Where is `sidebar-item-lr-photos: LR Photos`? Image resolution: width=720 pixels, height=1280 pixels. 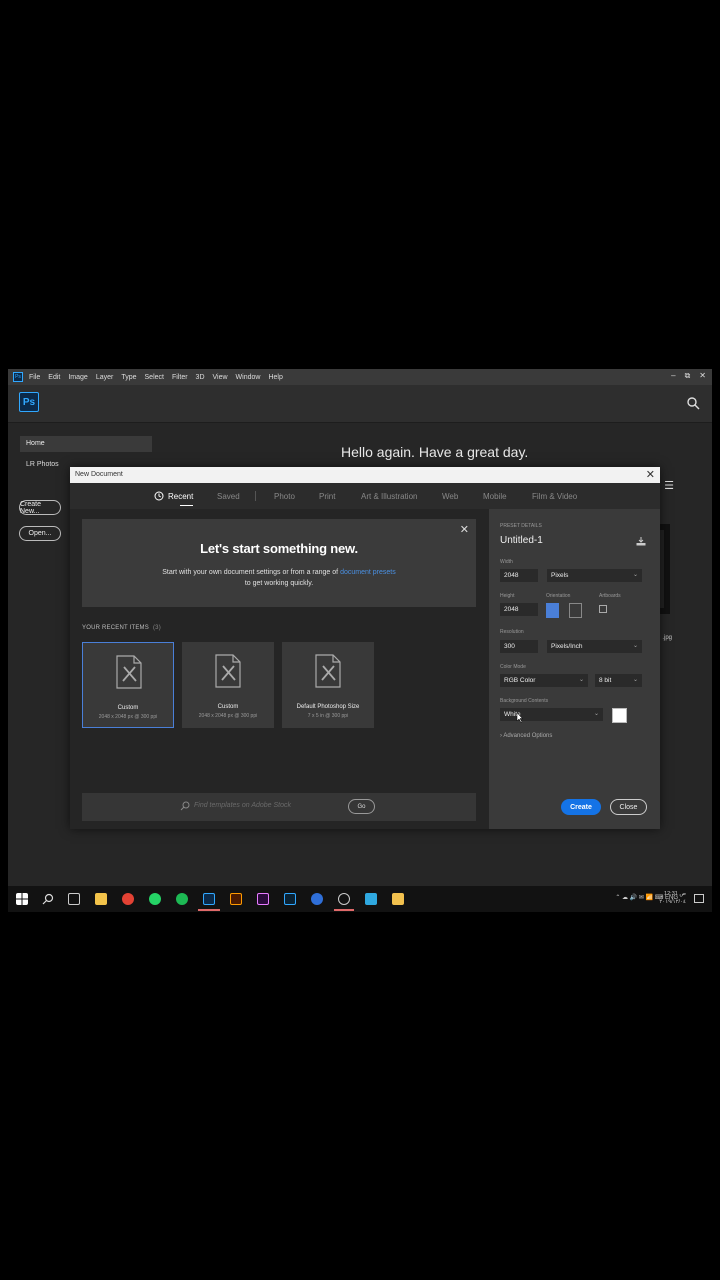 sidebar-item-lr-photos: LR Photos is located at coordinates (42, 464).